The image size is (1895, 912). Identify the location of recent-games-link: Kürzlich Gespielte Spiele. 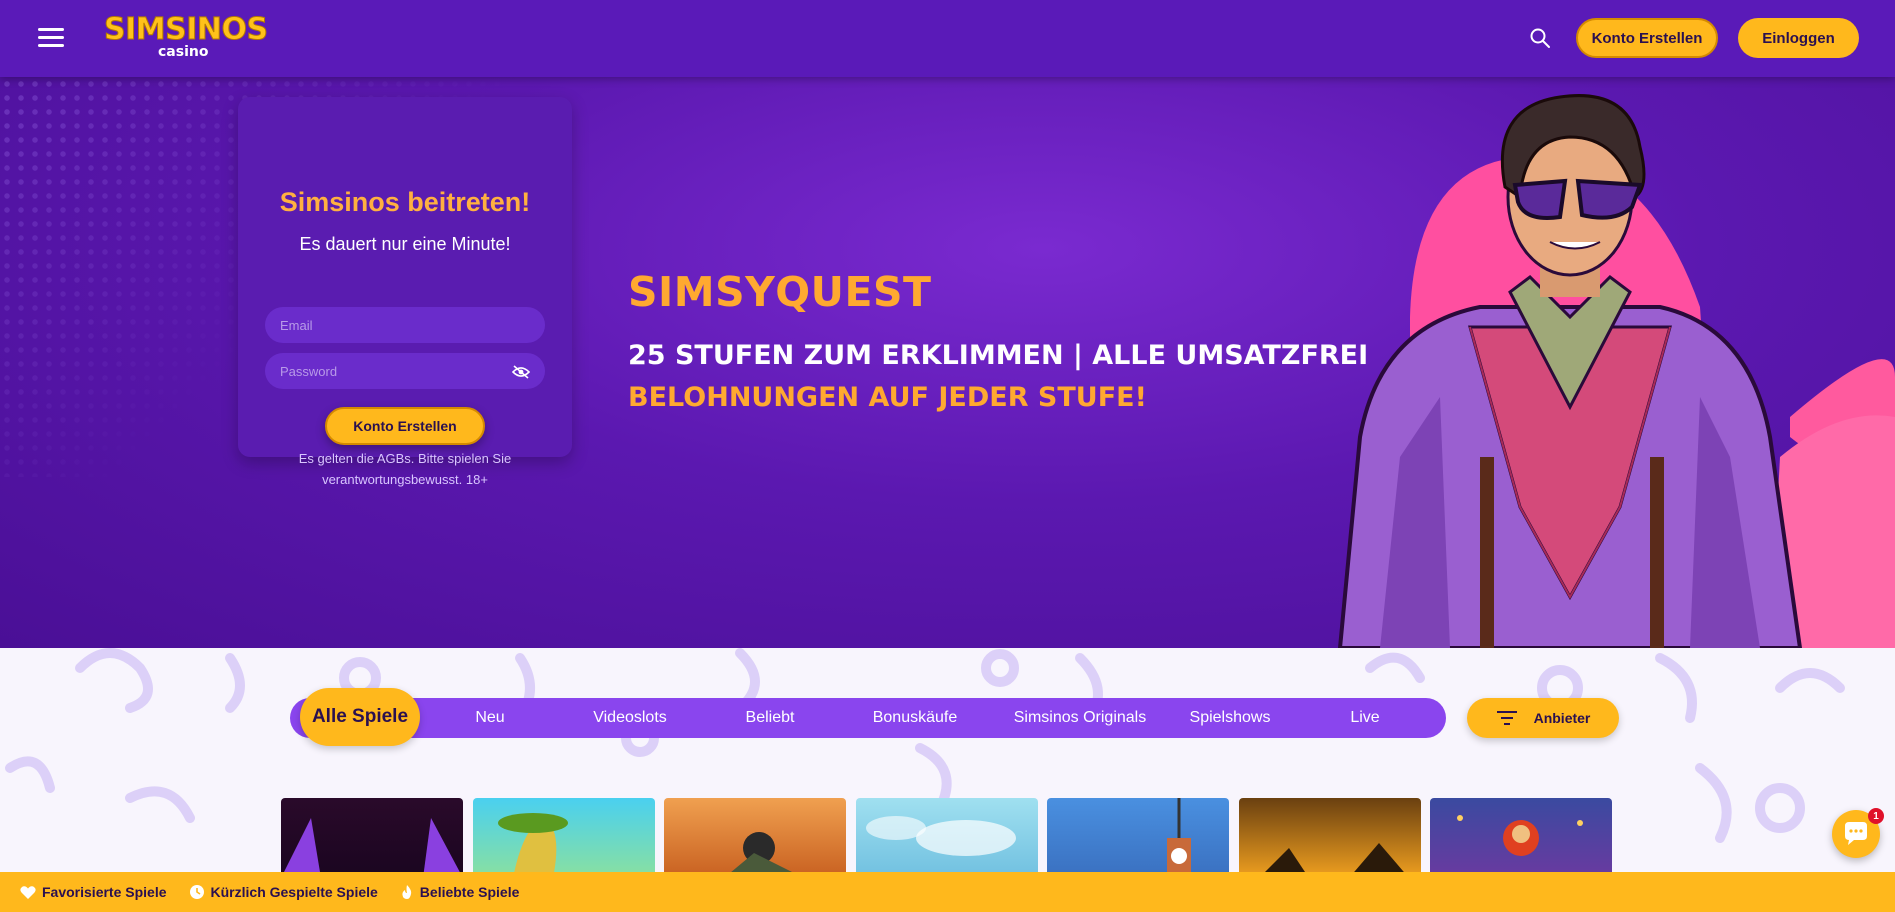
(283, 892).